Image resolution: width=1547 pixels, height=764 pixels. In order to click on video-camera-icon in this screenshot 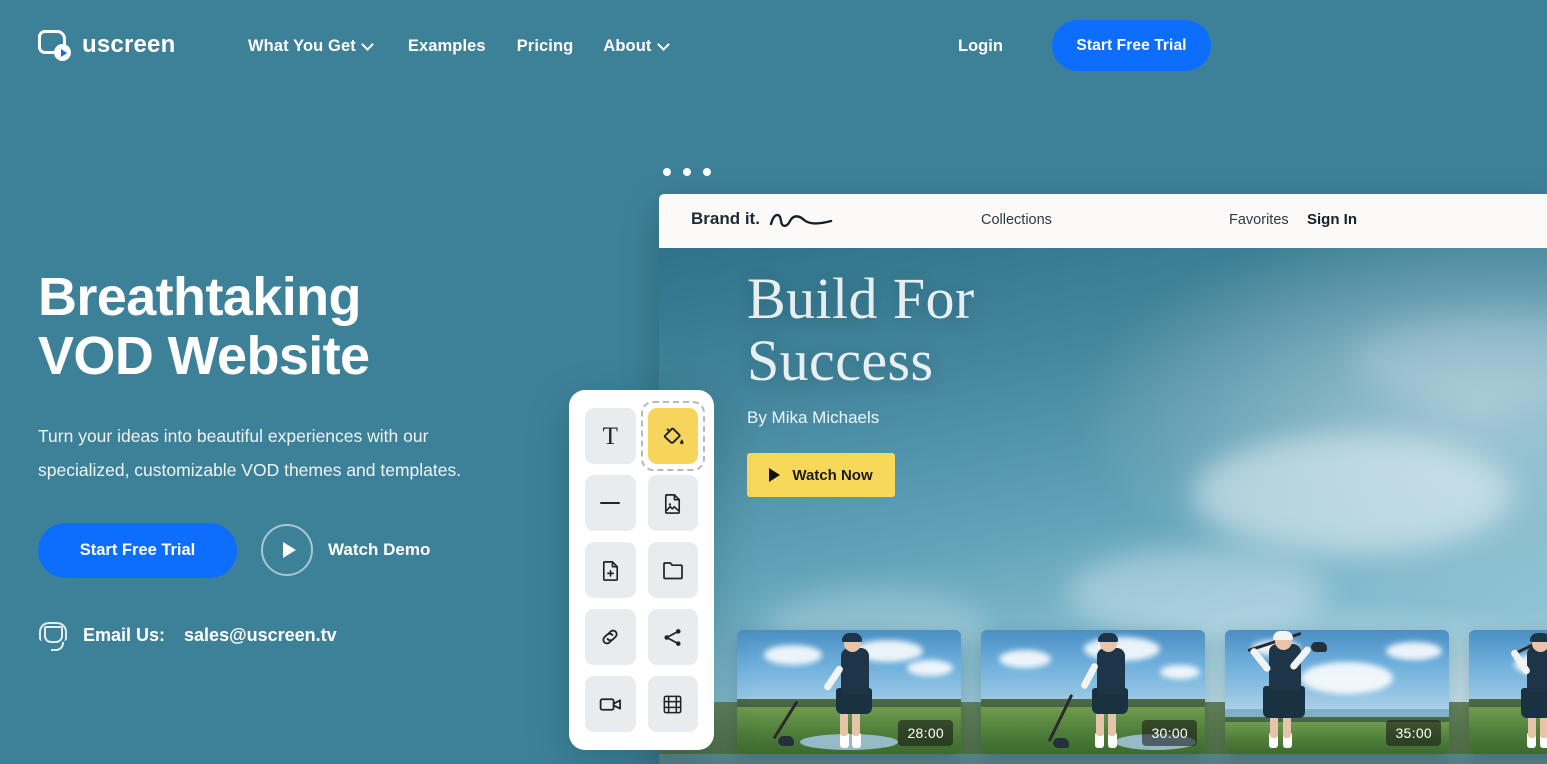, I will do `click(610, 704)`.